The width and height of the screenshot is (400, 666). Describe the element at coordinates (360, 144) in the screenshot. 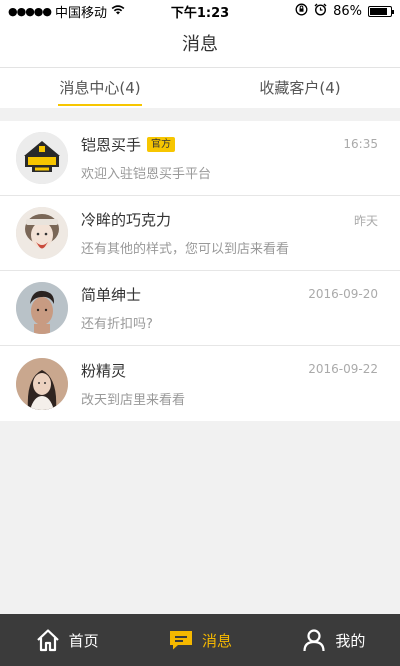

I see `message-time: 16:35` at that location.